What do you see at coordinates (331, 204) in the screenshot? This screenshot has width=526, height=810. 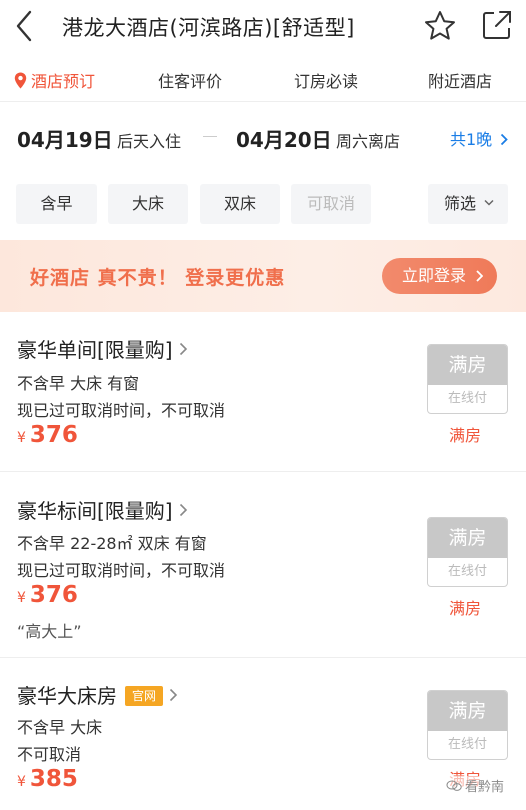 I see `filter-chip-cancellable: 可取消` at bounding box center [331, 204].